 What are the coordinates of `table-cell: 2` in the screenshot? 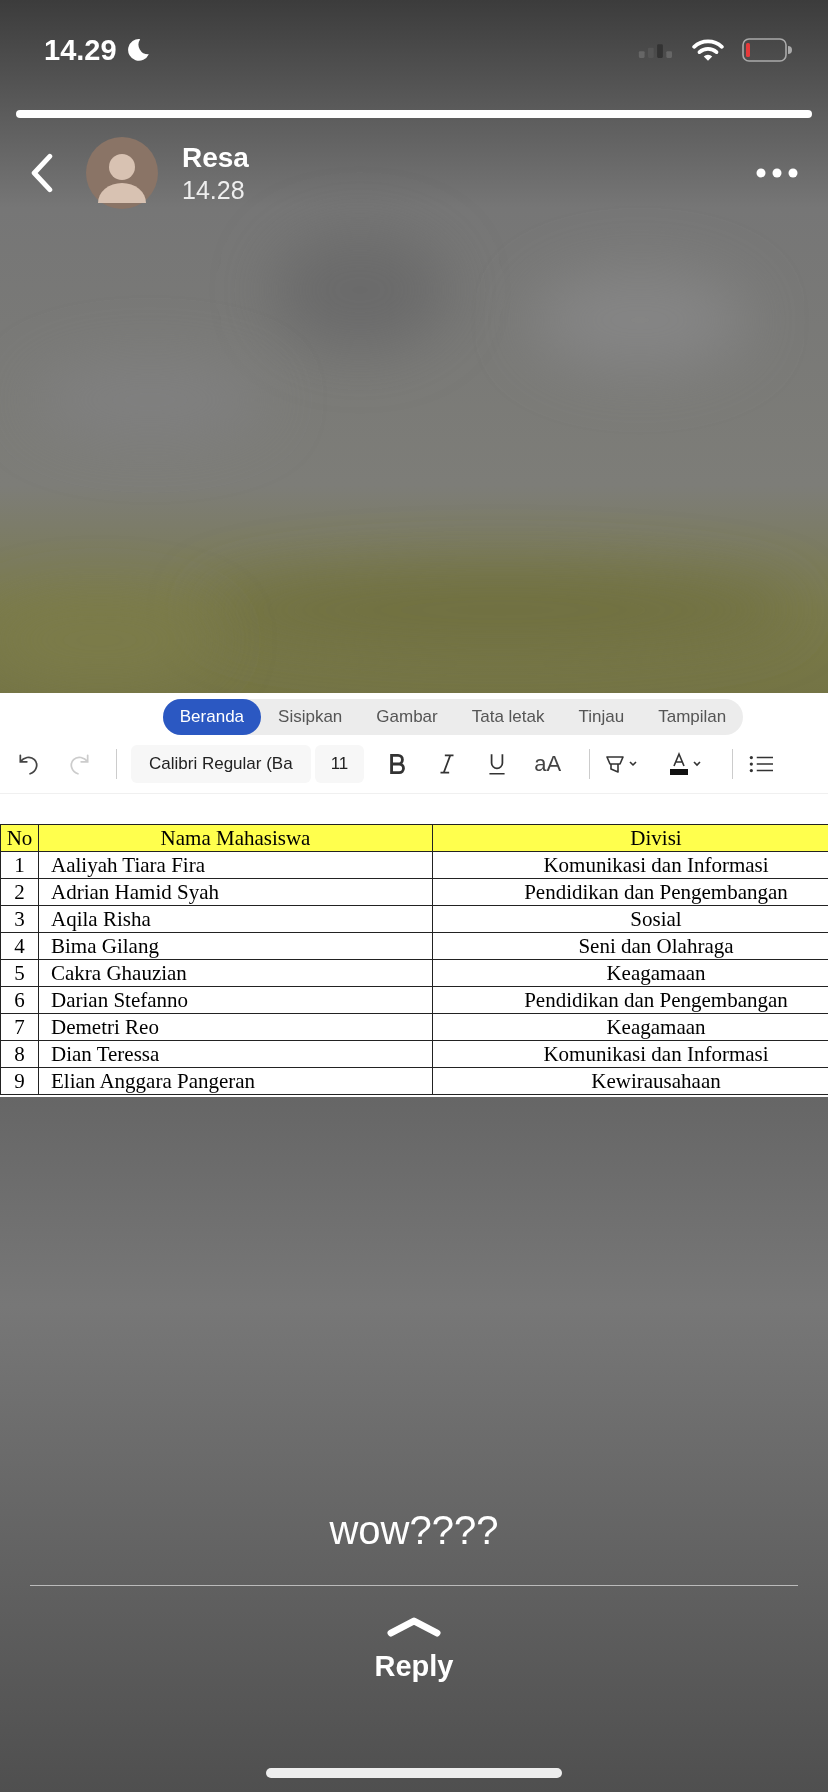 It's located at (19, 892).